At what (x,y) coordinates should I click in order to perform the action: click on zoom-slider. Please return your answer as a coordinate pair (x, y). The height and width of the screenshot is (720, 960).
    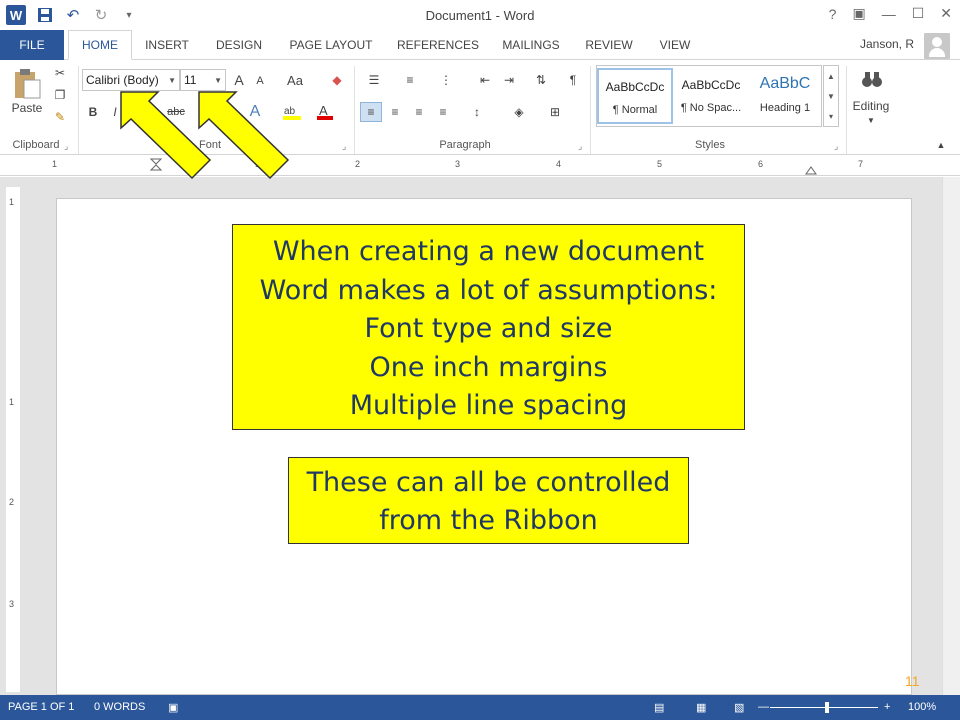
    Looking at the image, I should click on (824, 707).